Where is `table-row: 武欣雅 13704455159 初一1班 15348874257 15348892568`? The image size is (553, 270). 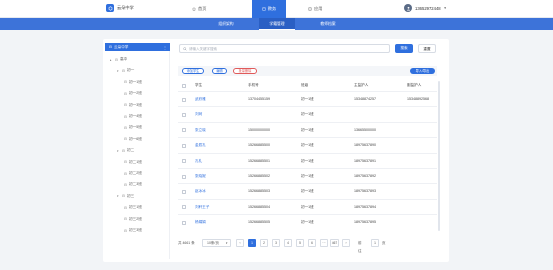
table-row: 武欣雅 13704455159 初一1班 15348874257 15348892568 is located at coordinates (307, 98).